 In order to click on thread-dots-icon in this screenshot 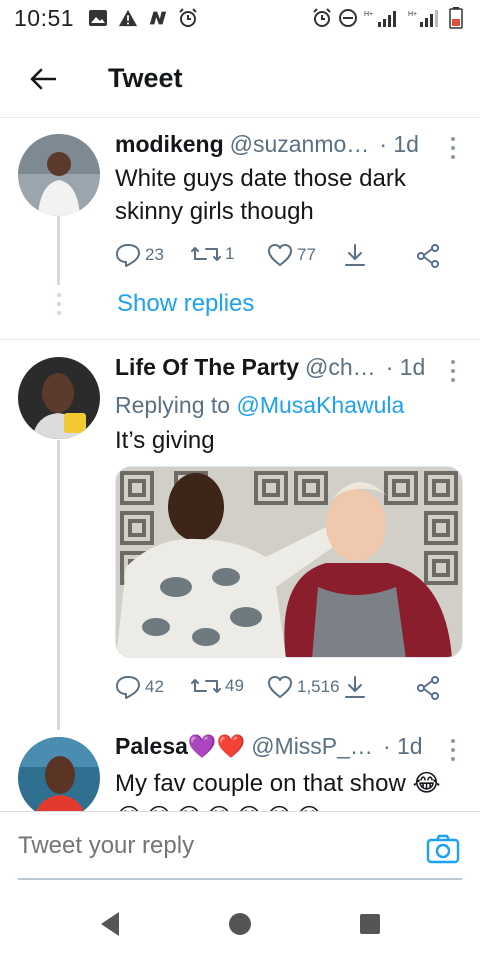, I will do `click(59, 304)`.